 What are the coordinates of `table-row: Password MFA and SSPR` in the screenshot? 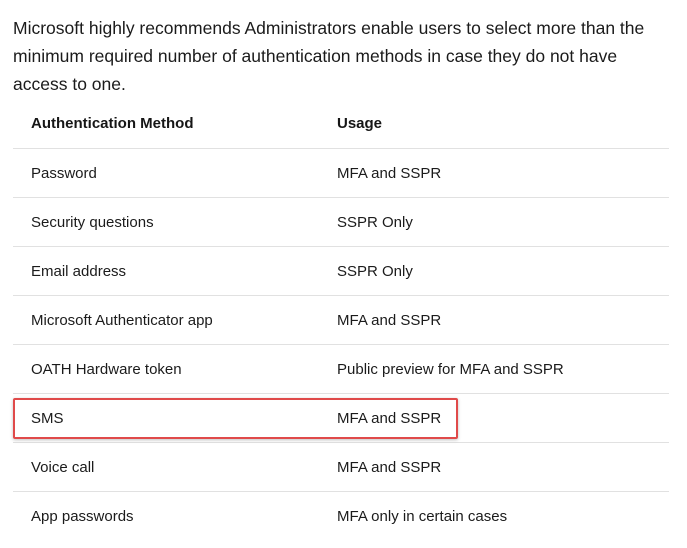 It's located at (341, 172).